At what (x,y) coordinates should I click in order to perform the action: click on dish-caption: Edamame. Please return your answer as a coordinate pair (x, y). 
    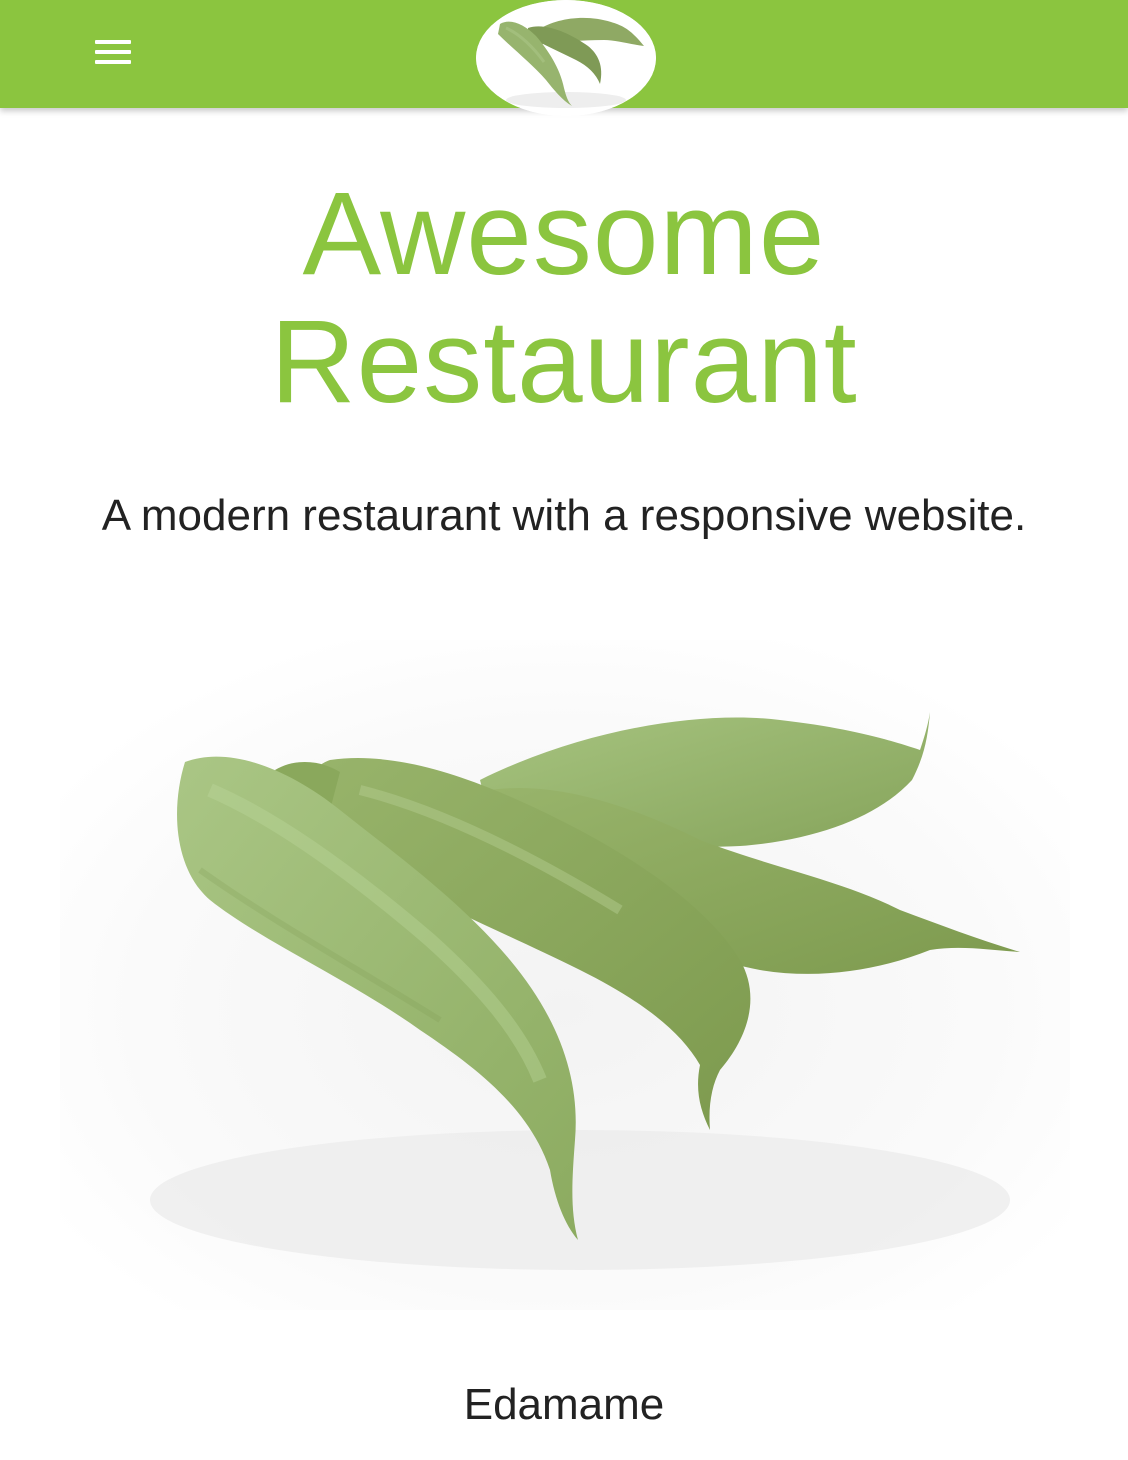
    Looking at the image, I should click on (564, 1404).